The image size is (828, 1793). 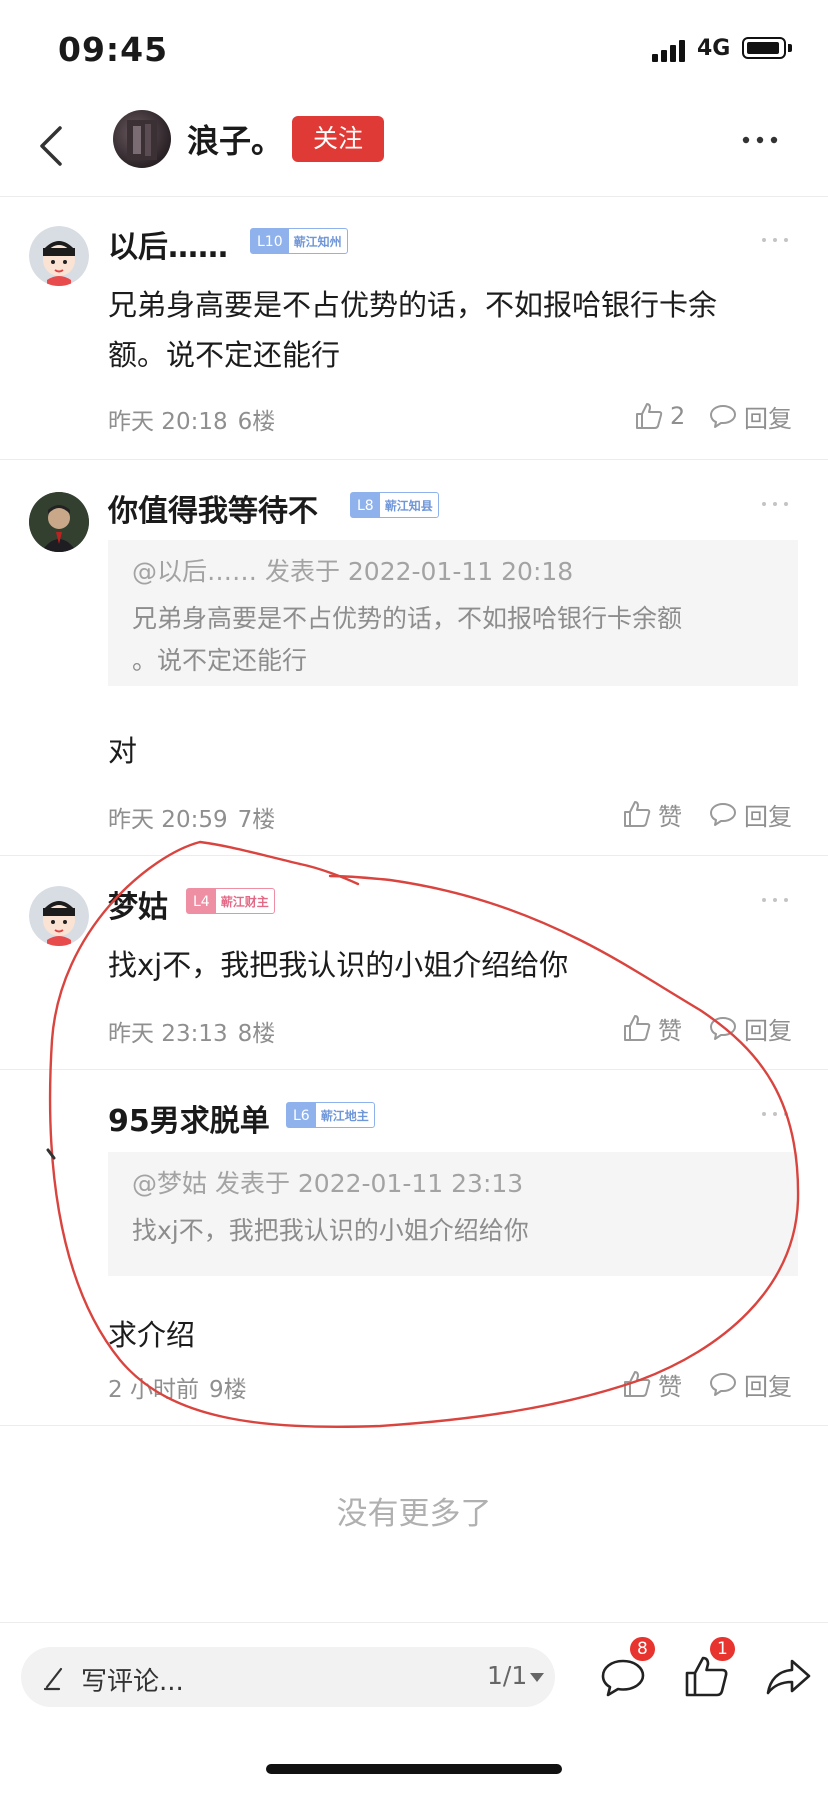 I want to click on follow-button: 关注, so click(x=338, y=139).